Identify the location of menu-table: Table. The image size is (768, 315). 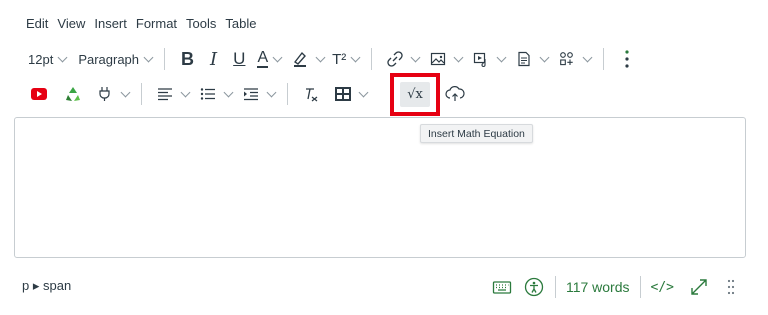
(240, 23).